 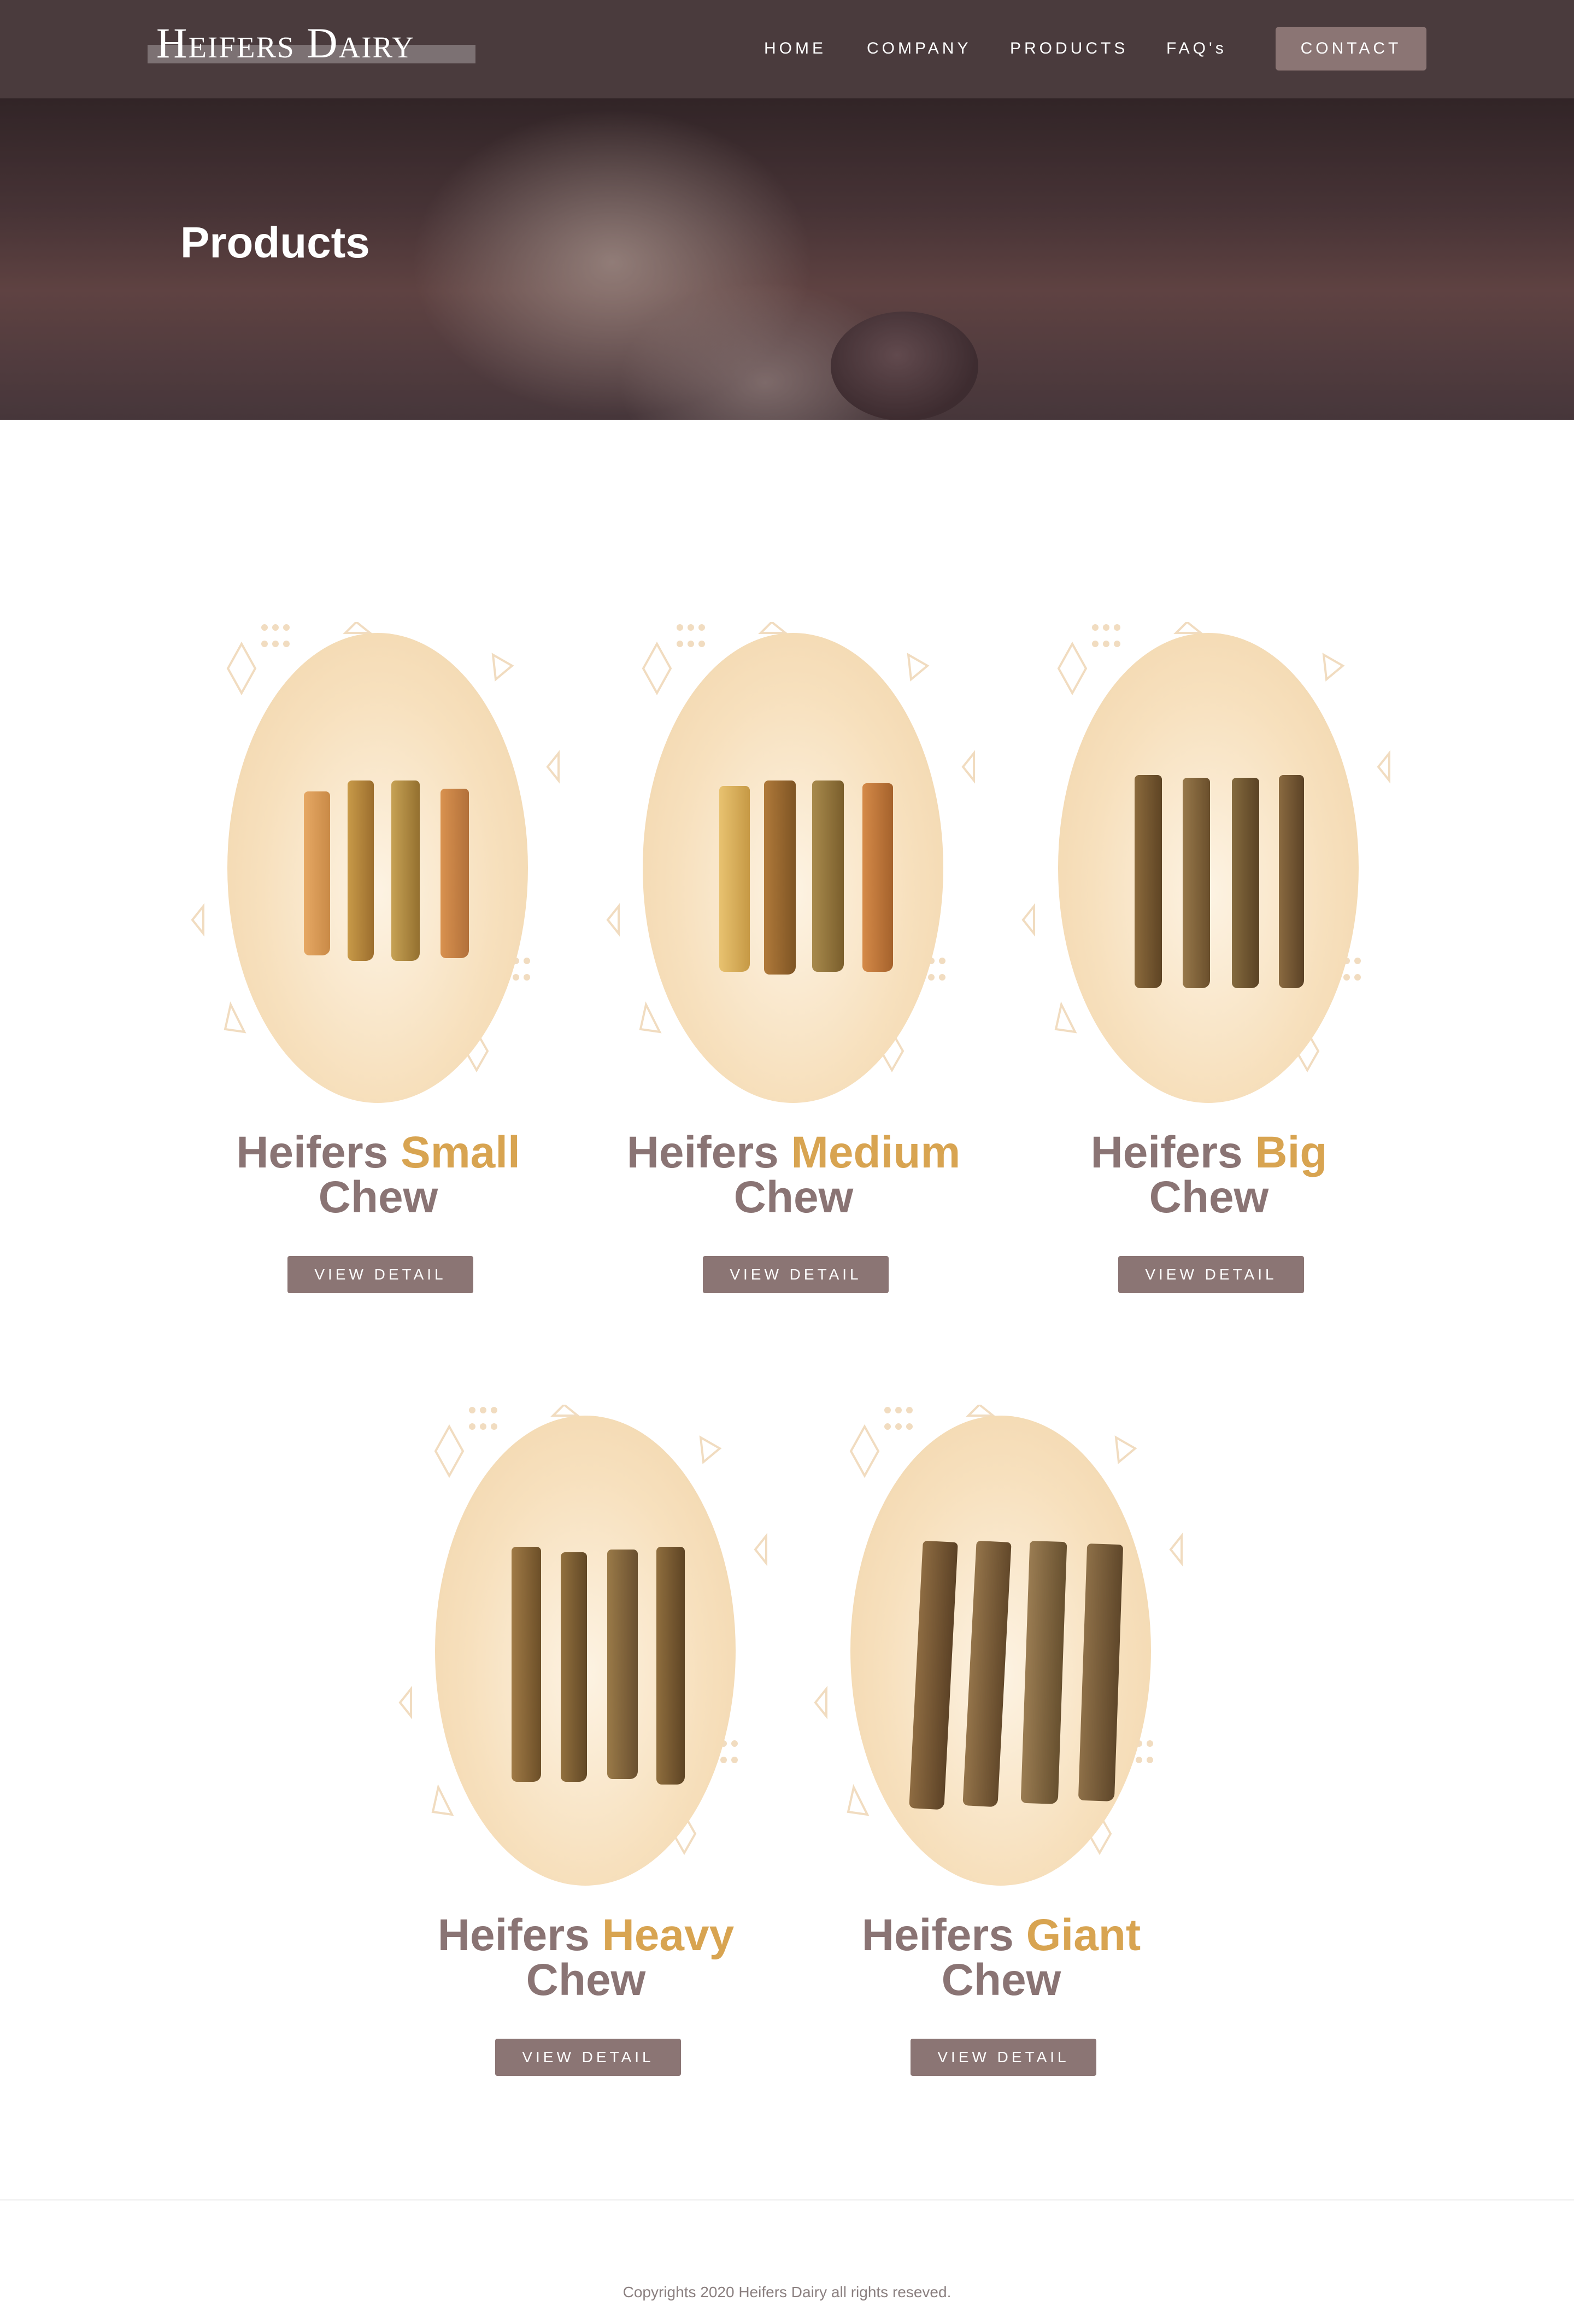 What do you see at coordinates (787, 2199) in the screenshot?
I see `footer-divider` at bounding box center [787, 2199].